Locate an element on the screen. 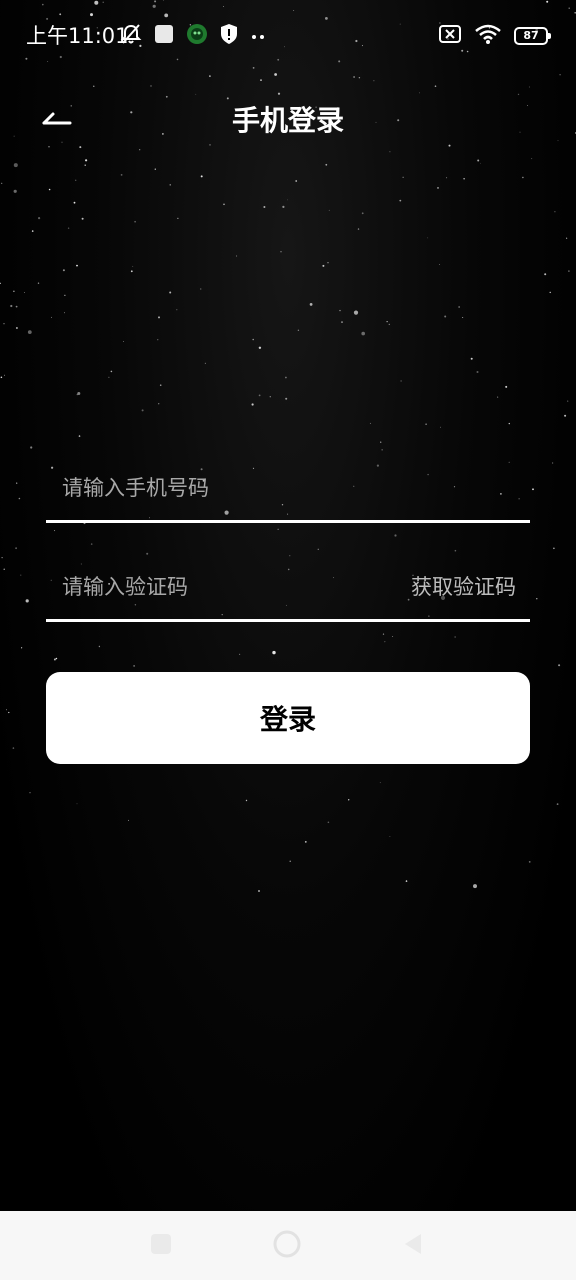  recents-square-icon is located at coordinates (161, 1246).